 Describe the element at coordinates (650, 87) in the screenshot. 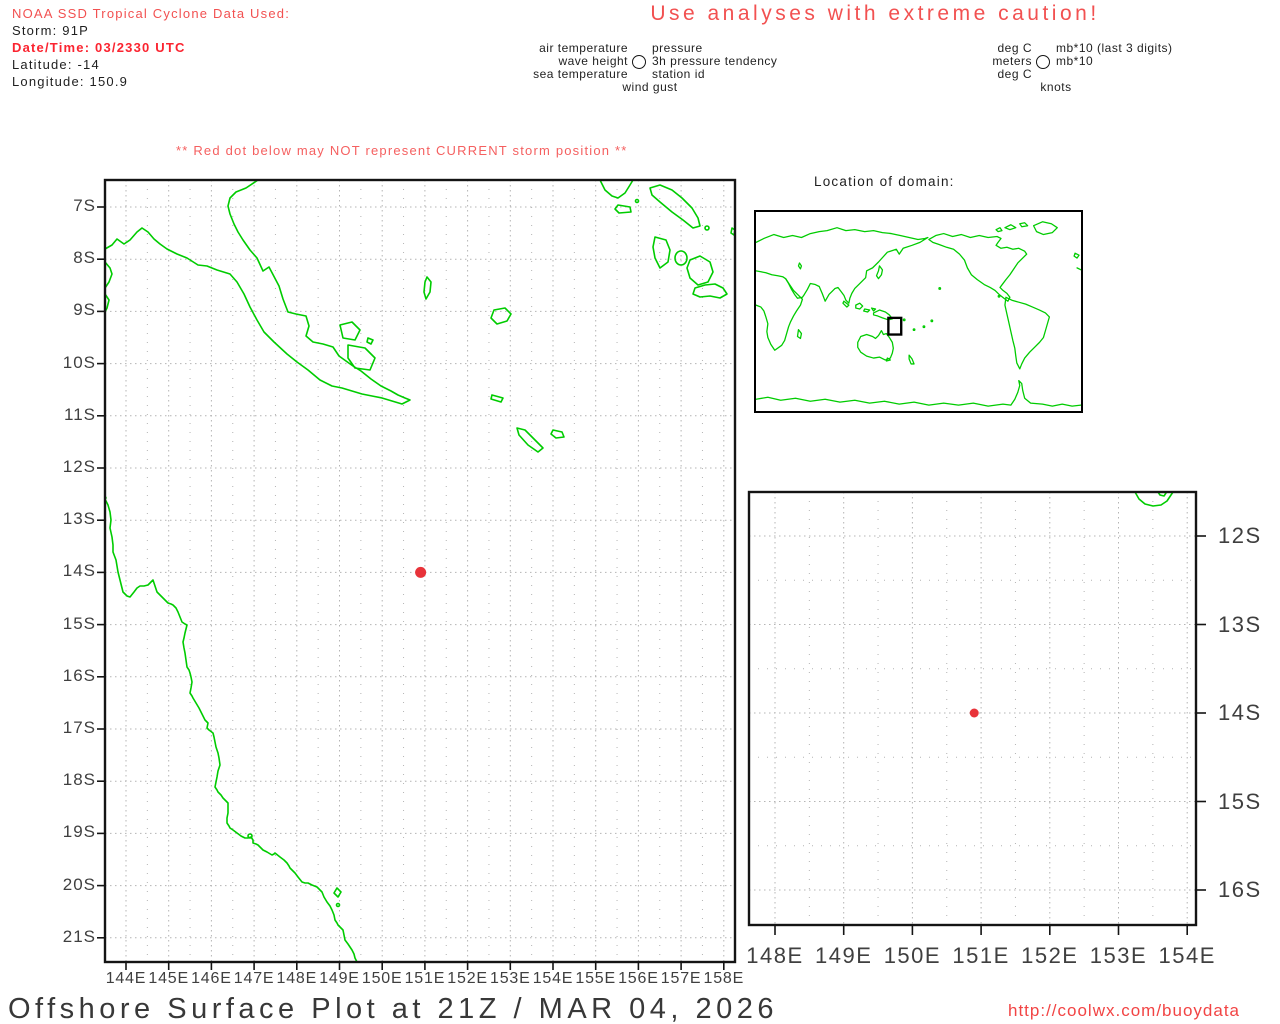

I see `legend-wind-gust-label: wind gust` at that location.